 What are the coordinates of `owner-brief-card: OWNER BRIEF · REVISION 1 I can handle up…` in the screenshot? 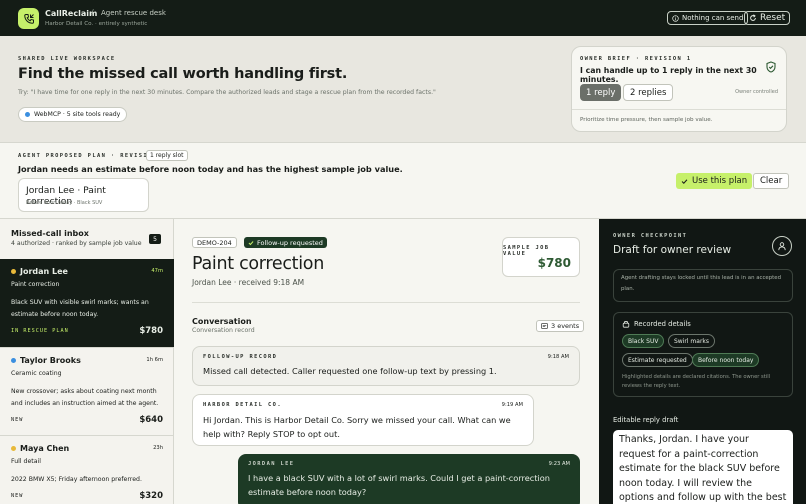 It's located at (679, 89).